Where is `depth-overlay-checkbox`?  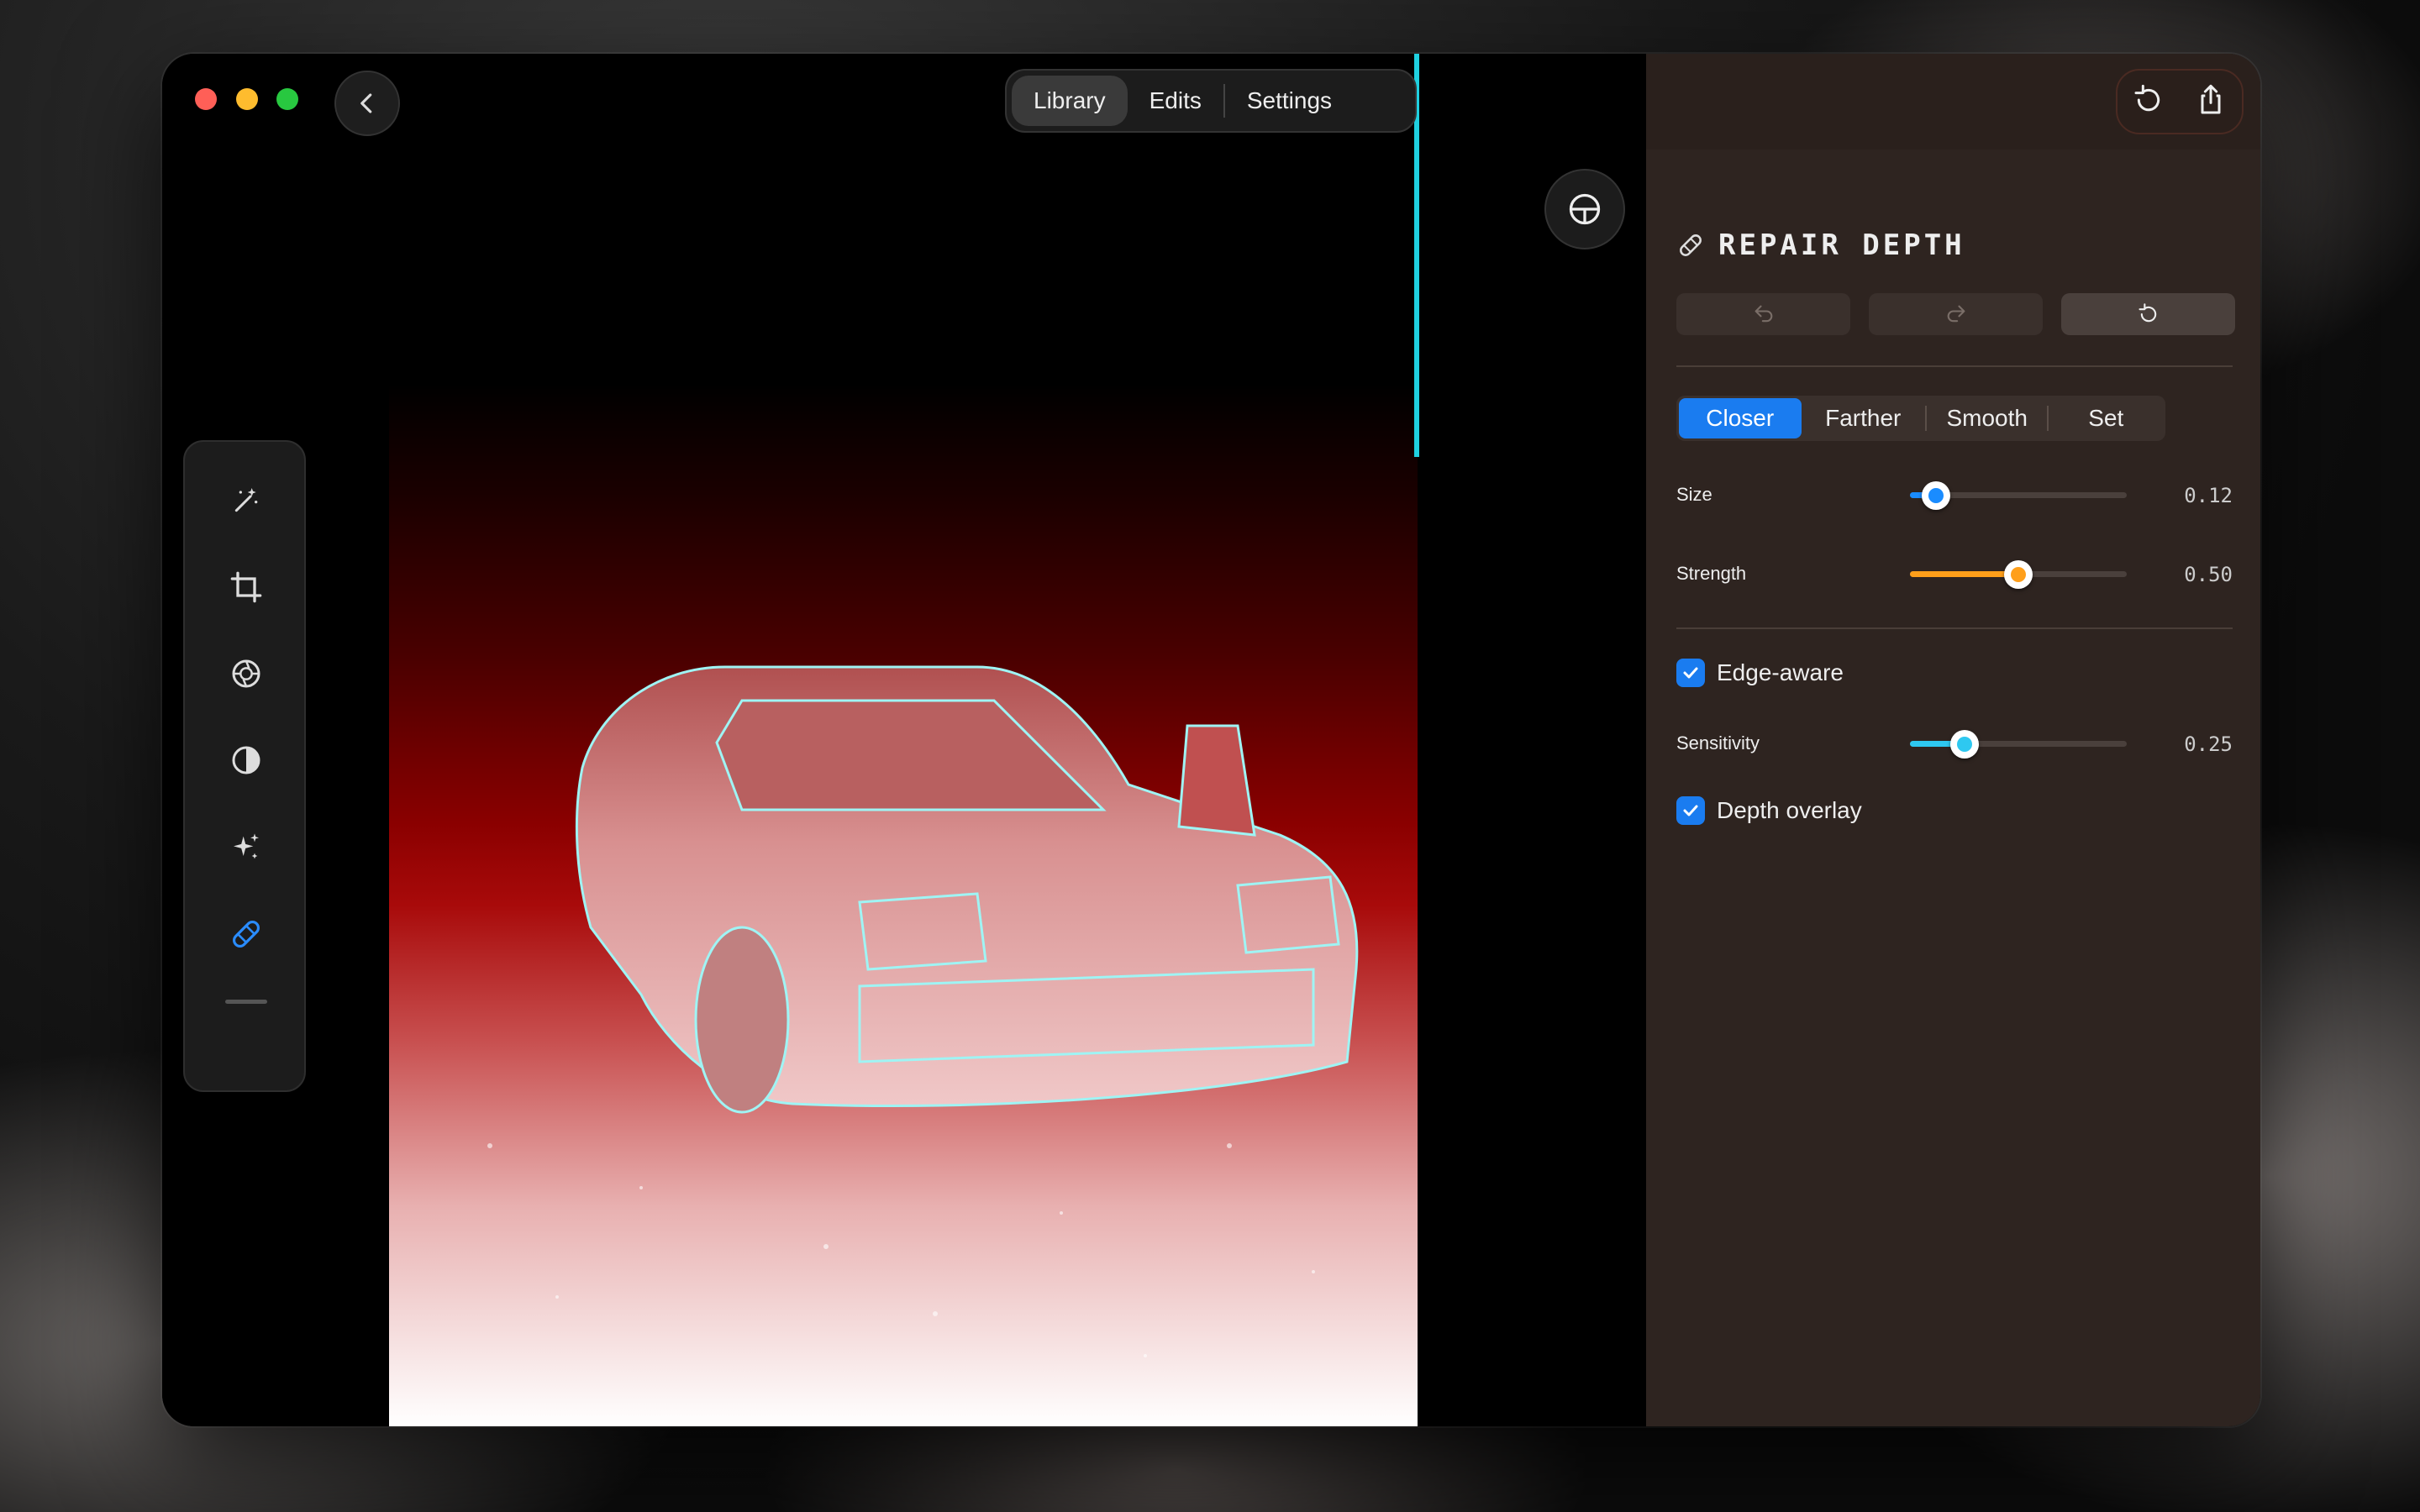 depth-overlay-checkbox is located at coordinates (1690, 810).